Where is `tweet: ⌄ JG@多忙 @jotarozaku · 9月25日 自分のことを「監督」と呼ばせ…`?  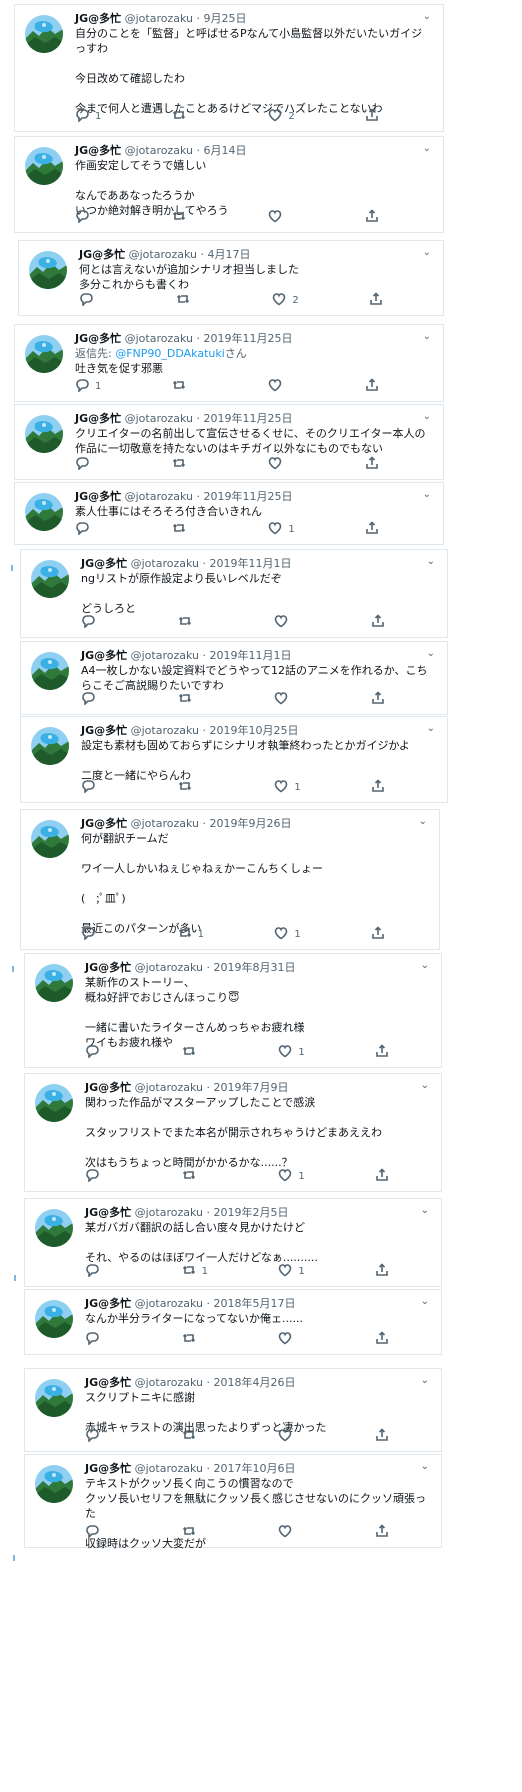
tweet: ⌄ JG@多忙 @jotarozaku · 9月25日 自分のことを「監督」と呼ばせ… is located at coordinates (229, 68).